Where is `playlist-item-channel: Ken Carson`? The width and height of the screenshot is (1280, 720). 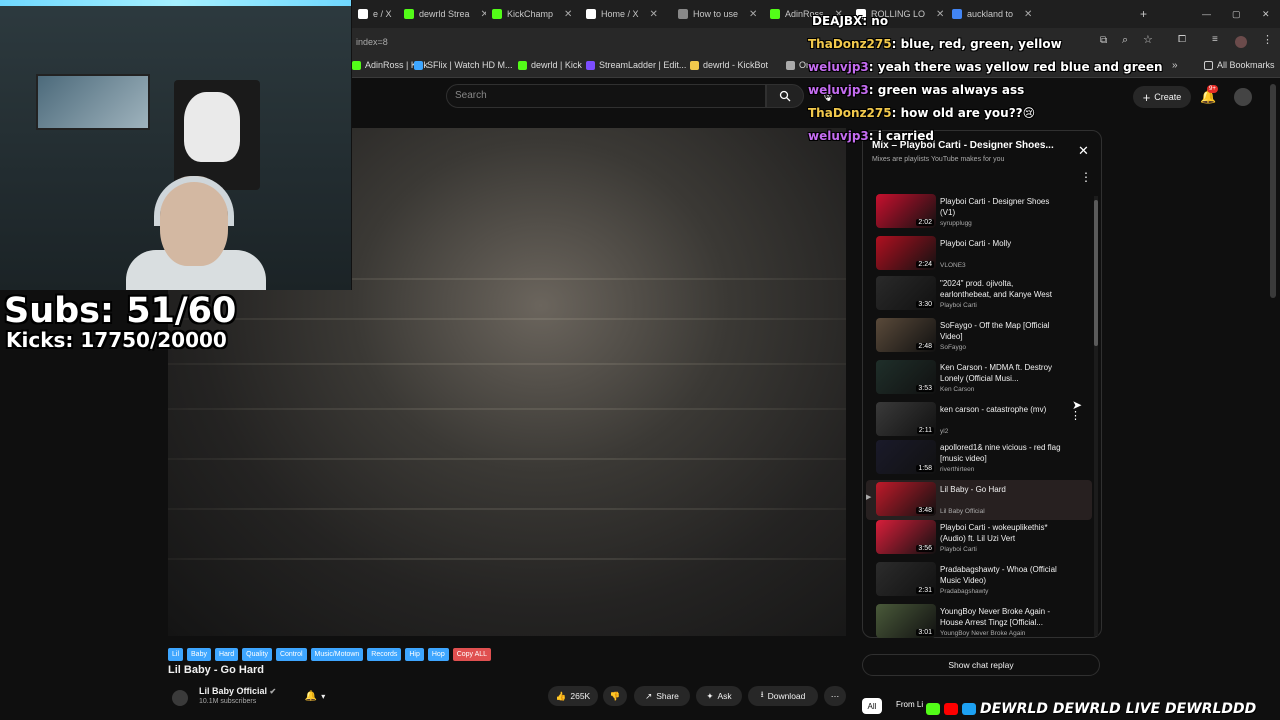 playlist-item-channel: Ken Carson is located at coordinates (957, 389).